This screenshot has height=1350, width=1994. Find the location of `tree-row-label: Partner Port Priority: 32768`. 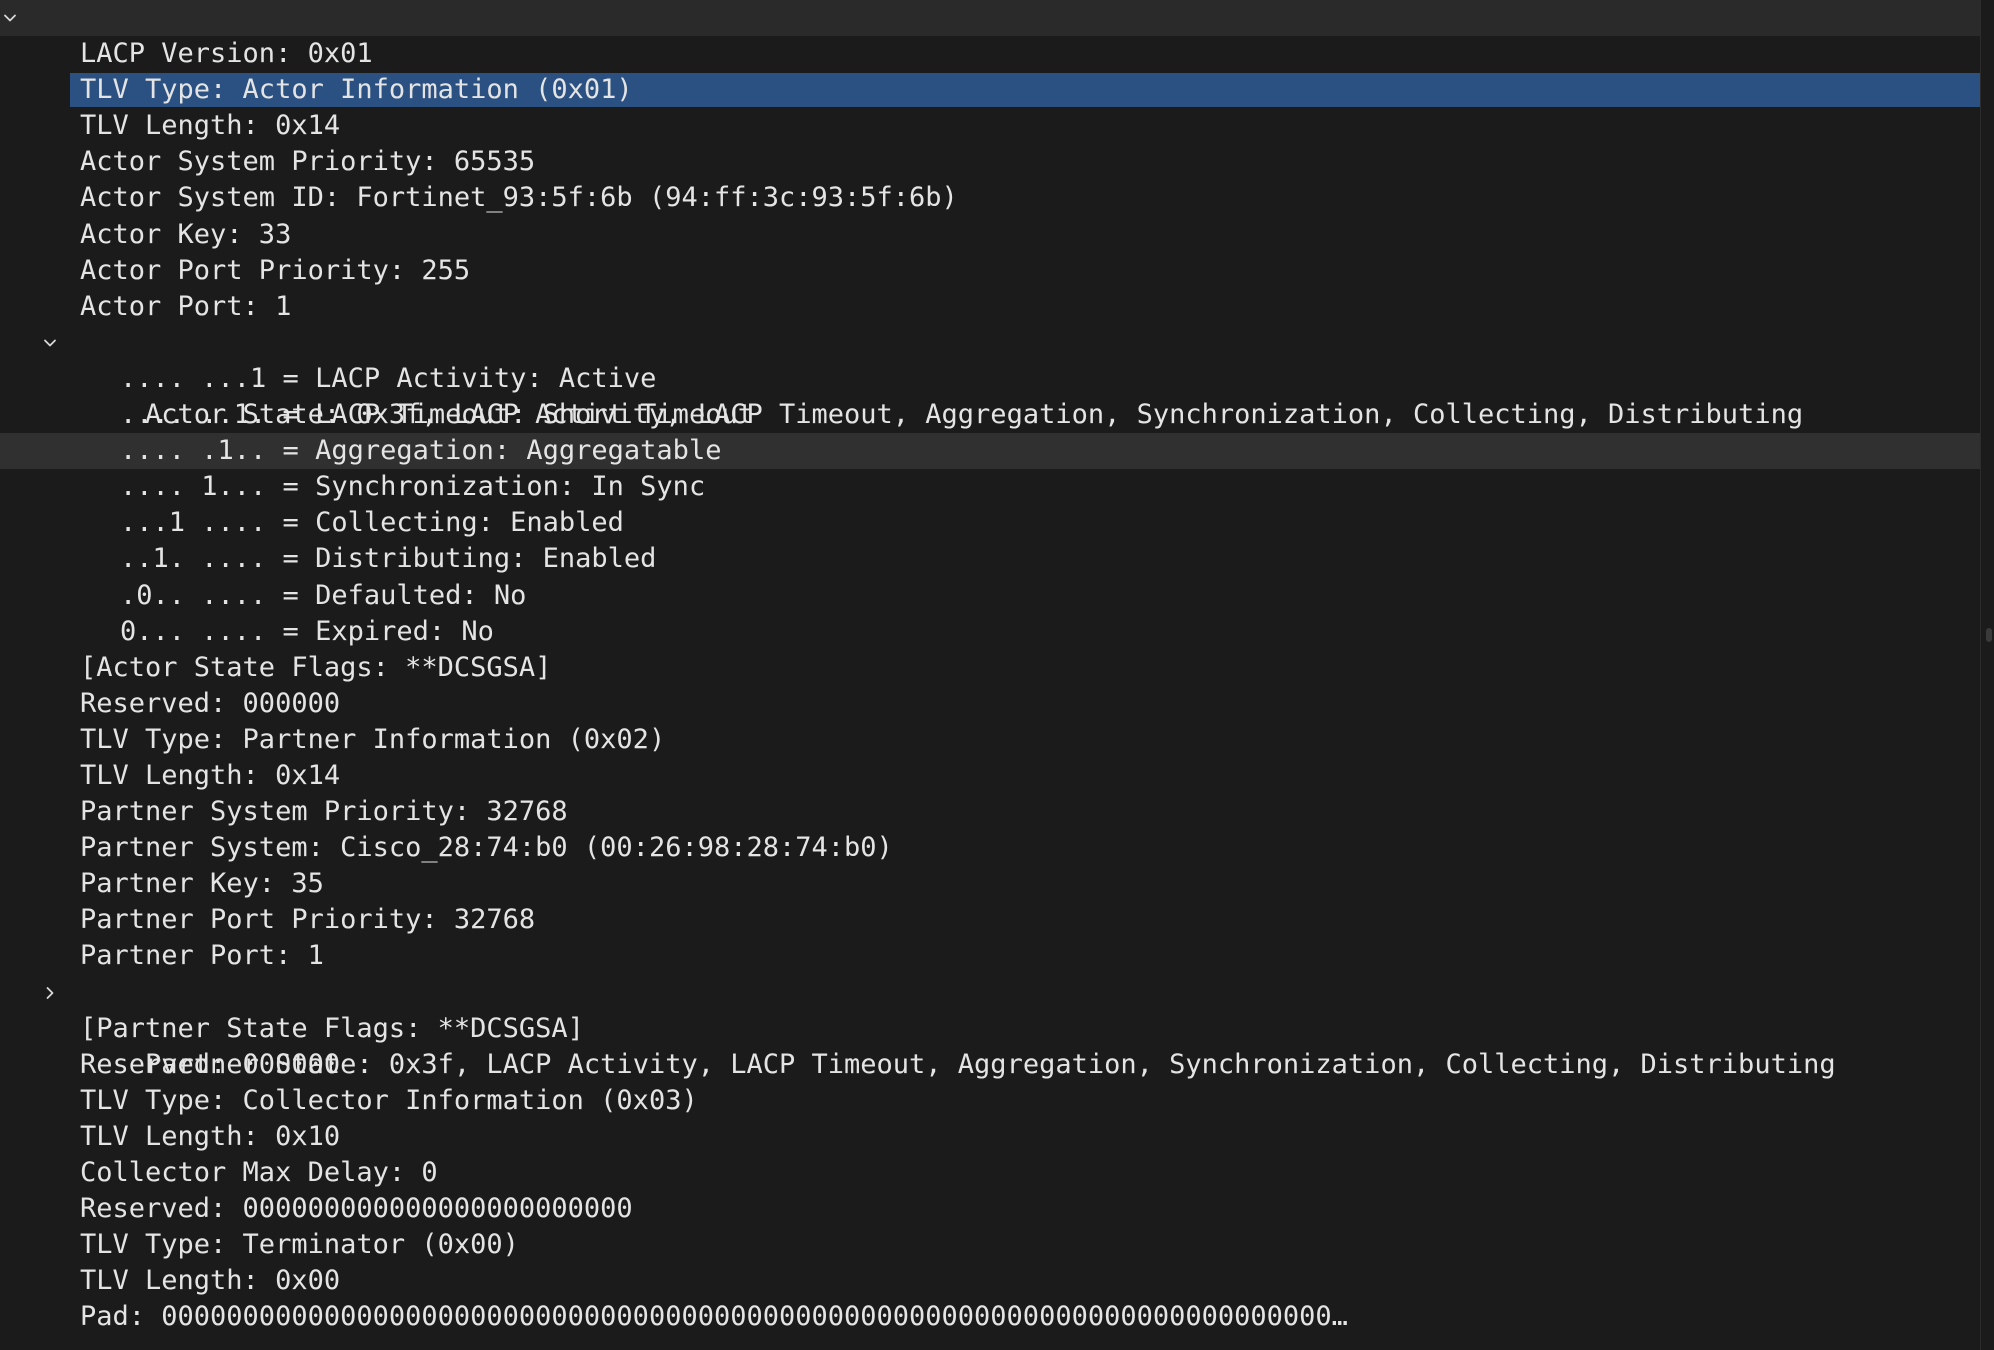

tree-row-label: Partner Port Priority: 32768 is located at coordinates (308, 920).